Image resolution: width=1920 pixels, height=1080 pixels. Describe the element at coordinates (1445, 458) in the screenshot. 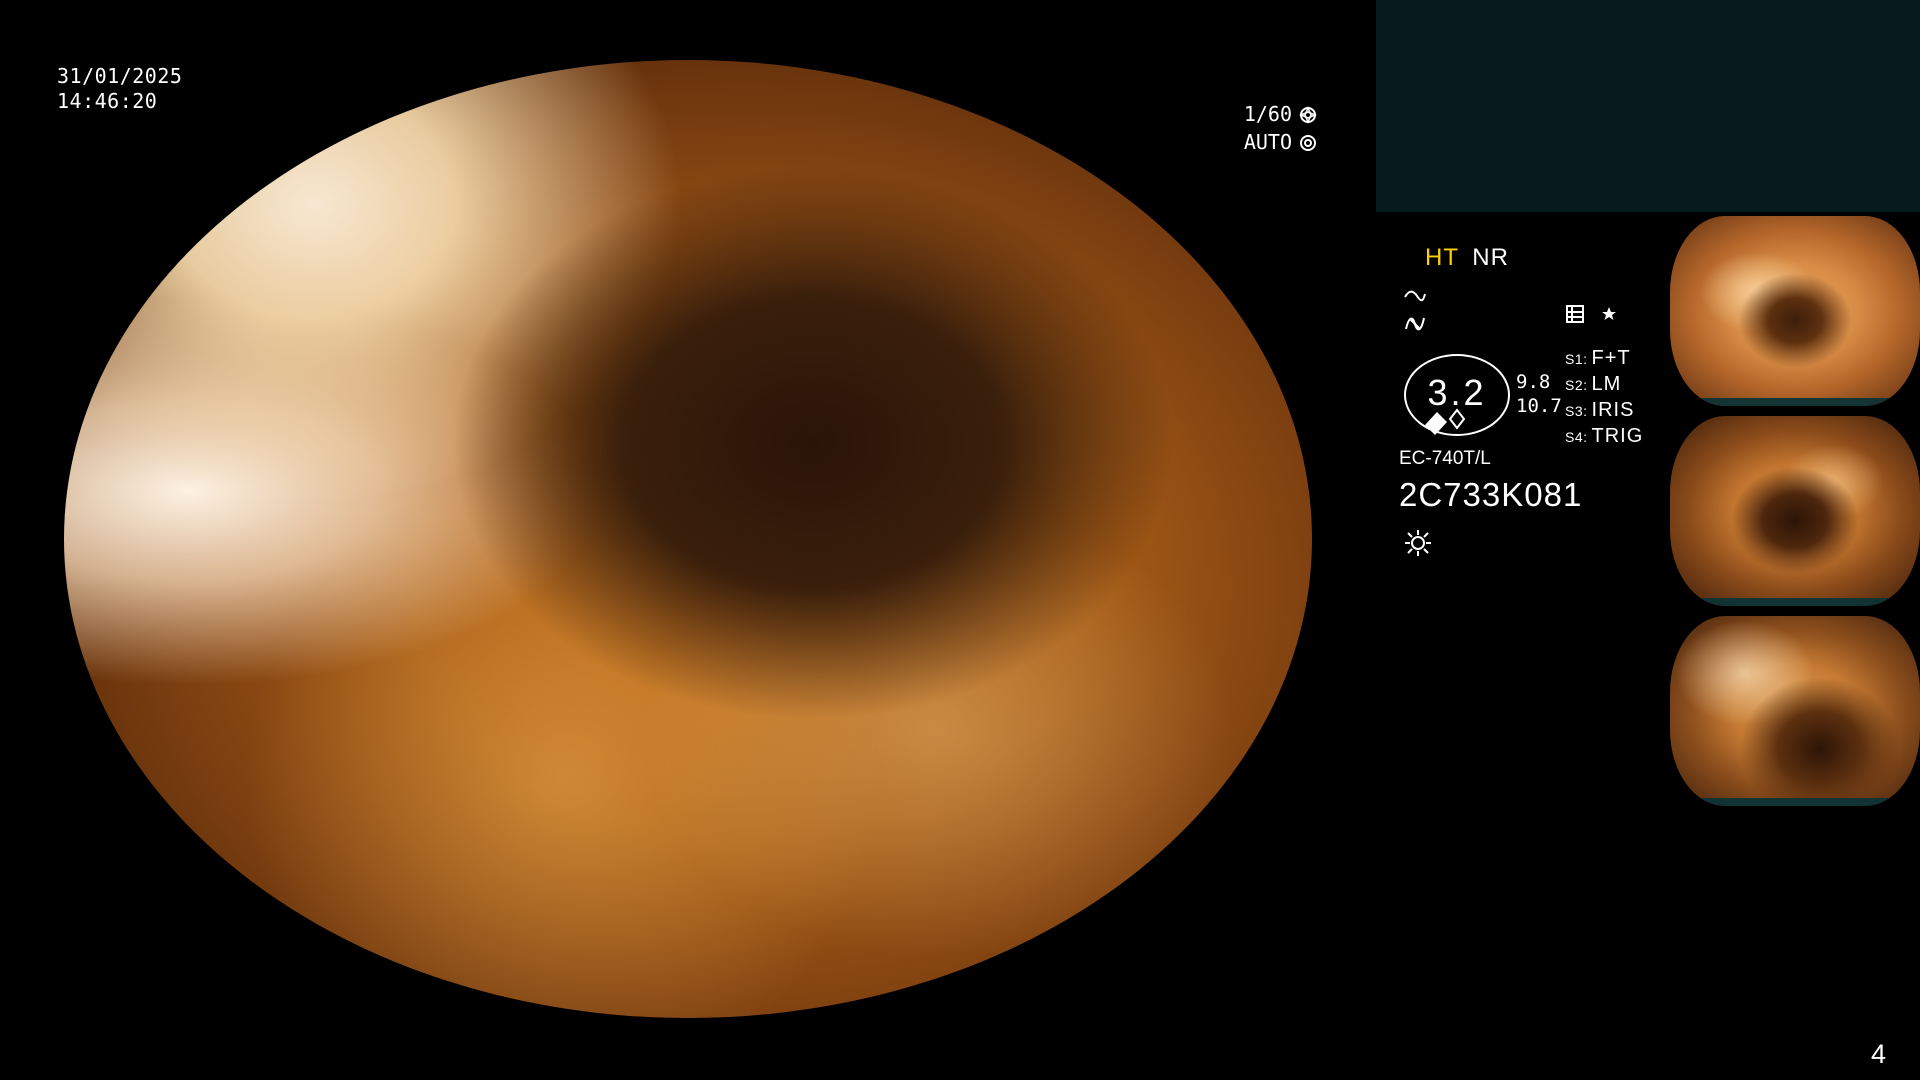

I see `model-text: EC-740T/L` at that location.